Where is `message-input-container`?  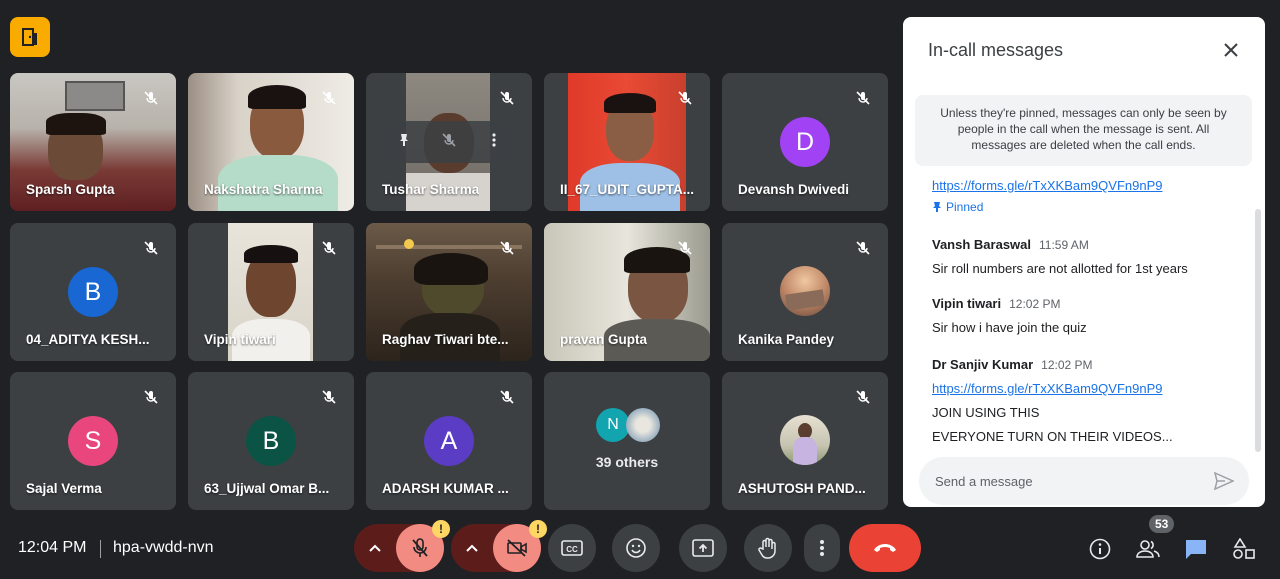 message-input-container is located at coordinates (1084, 481).